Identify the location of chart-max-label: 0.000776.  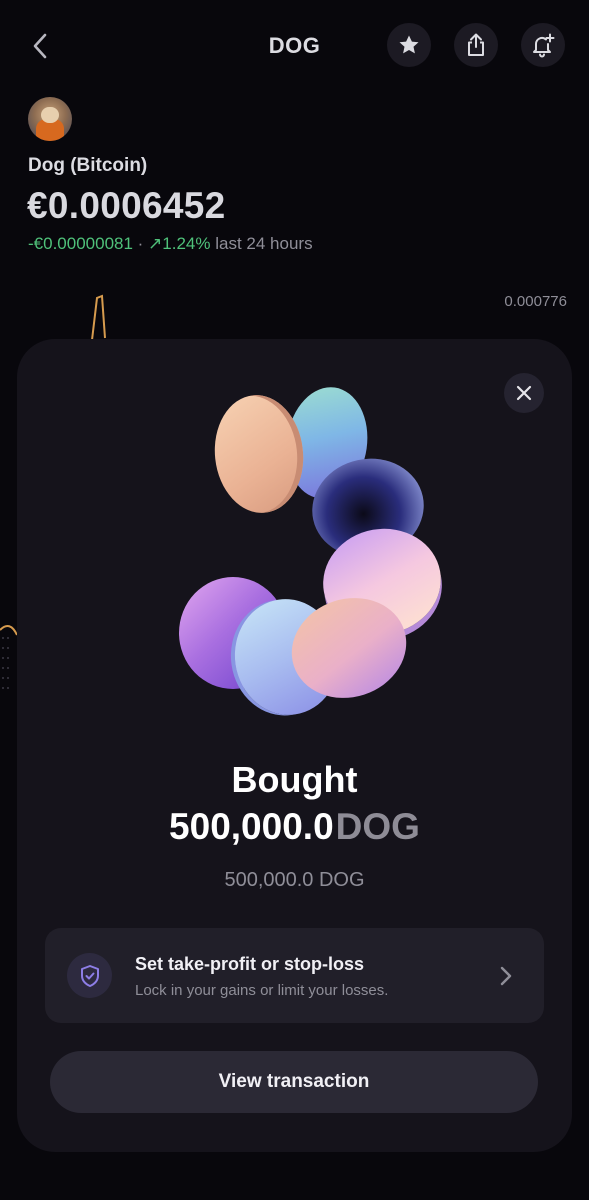
(535, 301).